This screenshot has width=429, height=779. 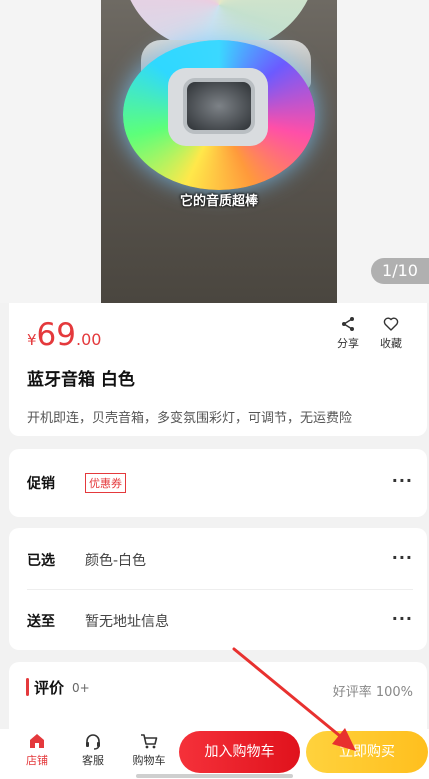 What do you see at coordinates (41, 622) in the screenshot?
I see `delivery-label: 送至` at bounding box center [41, 622].